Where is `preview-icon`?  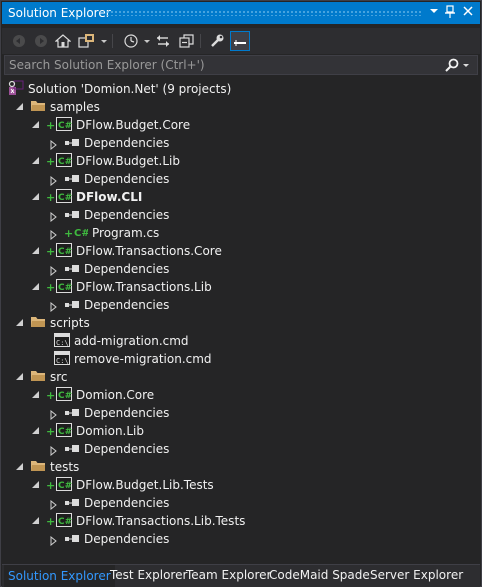
preview-icon is located at coordinates (240, 41).